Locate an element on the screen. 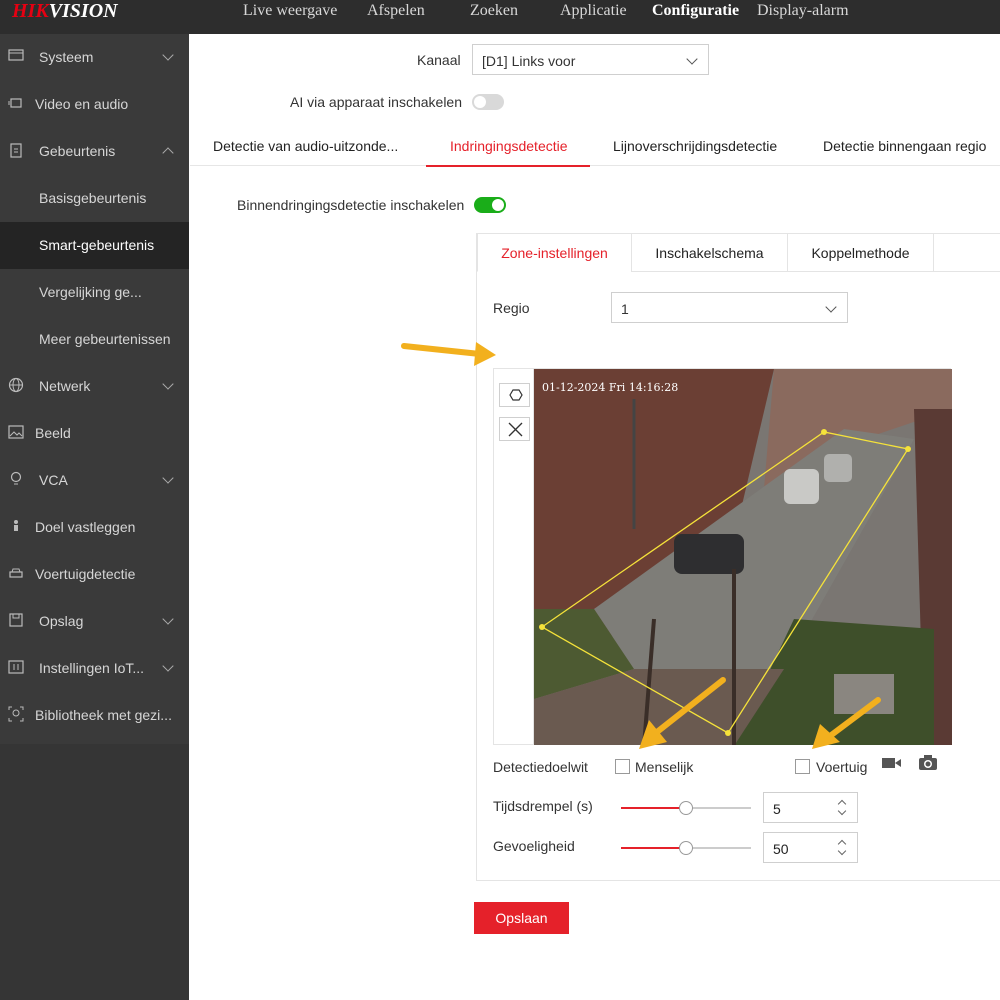  sidebar-item-system: Systeem is located at coordinates (94, 57).